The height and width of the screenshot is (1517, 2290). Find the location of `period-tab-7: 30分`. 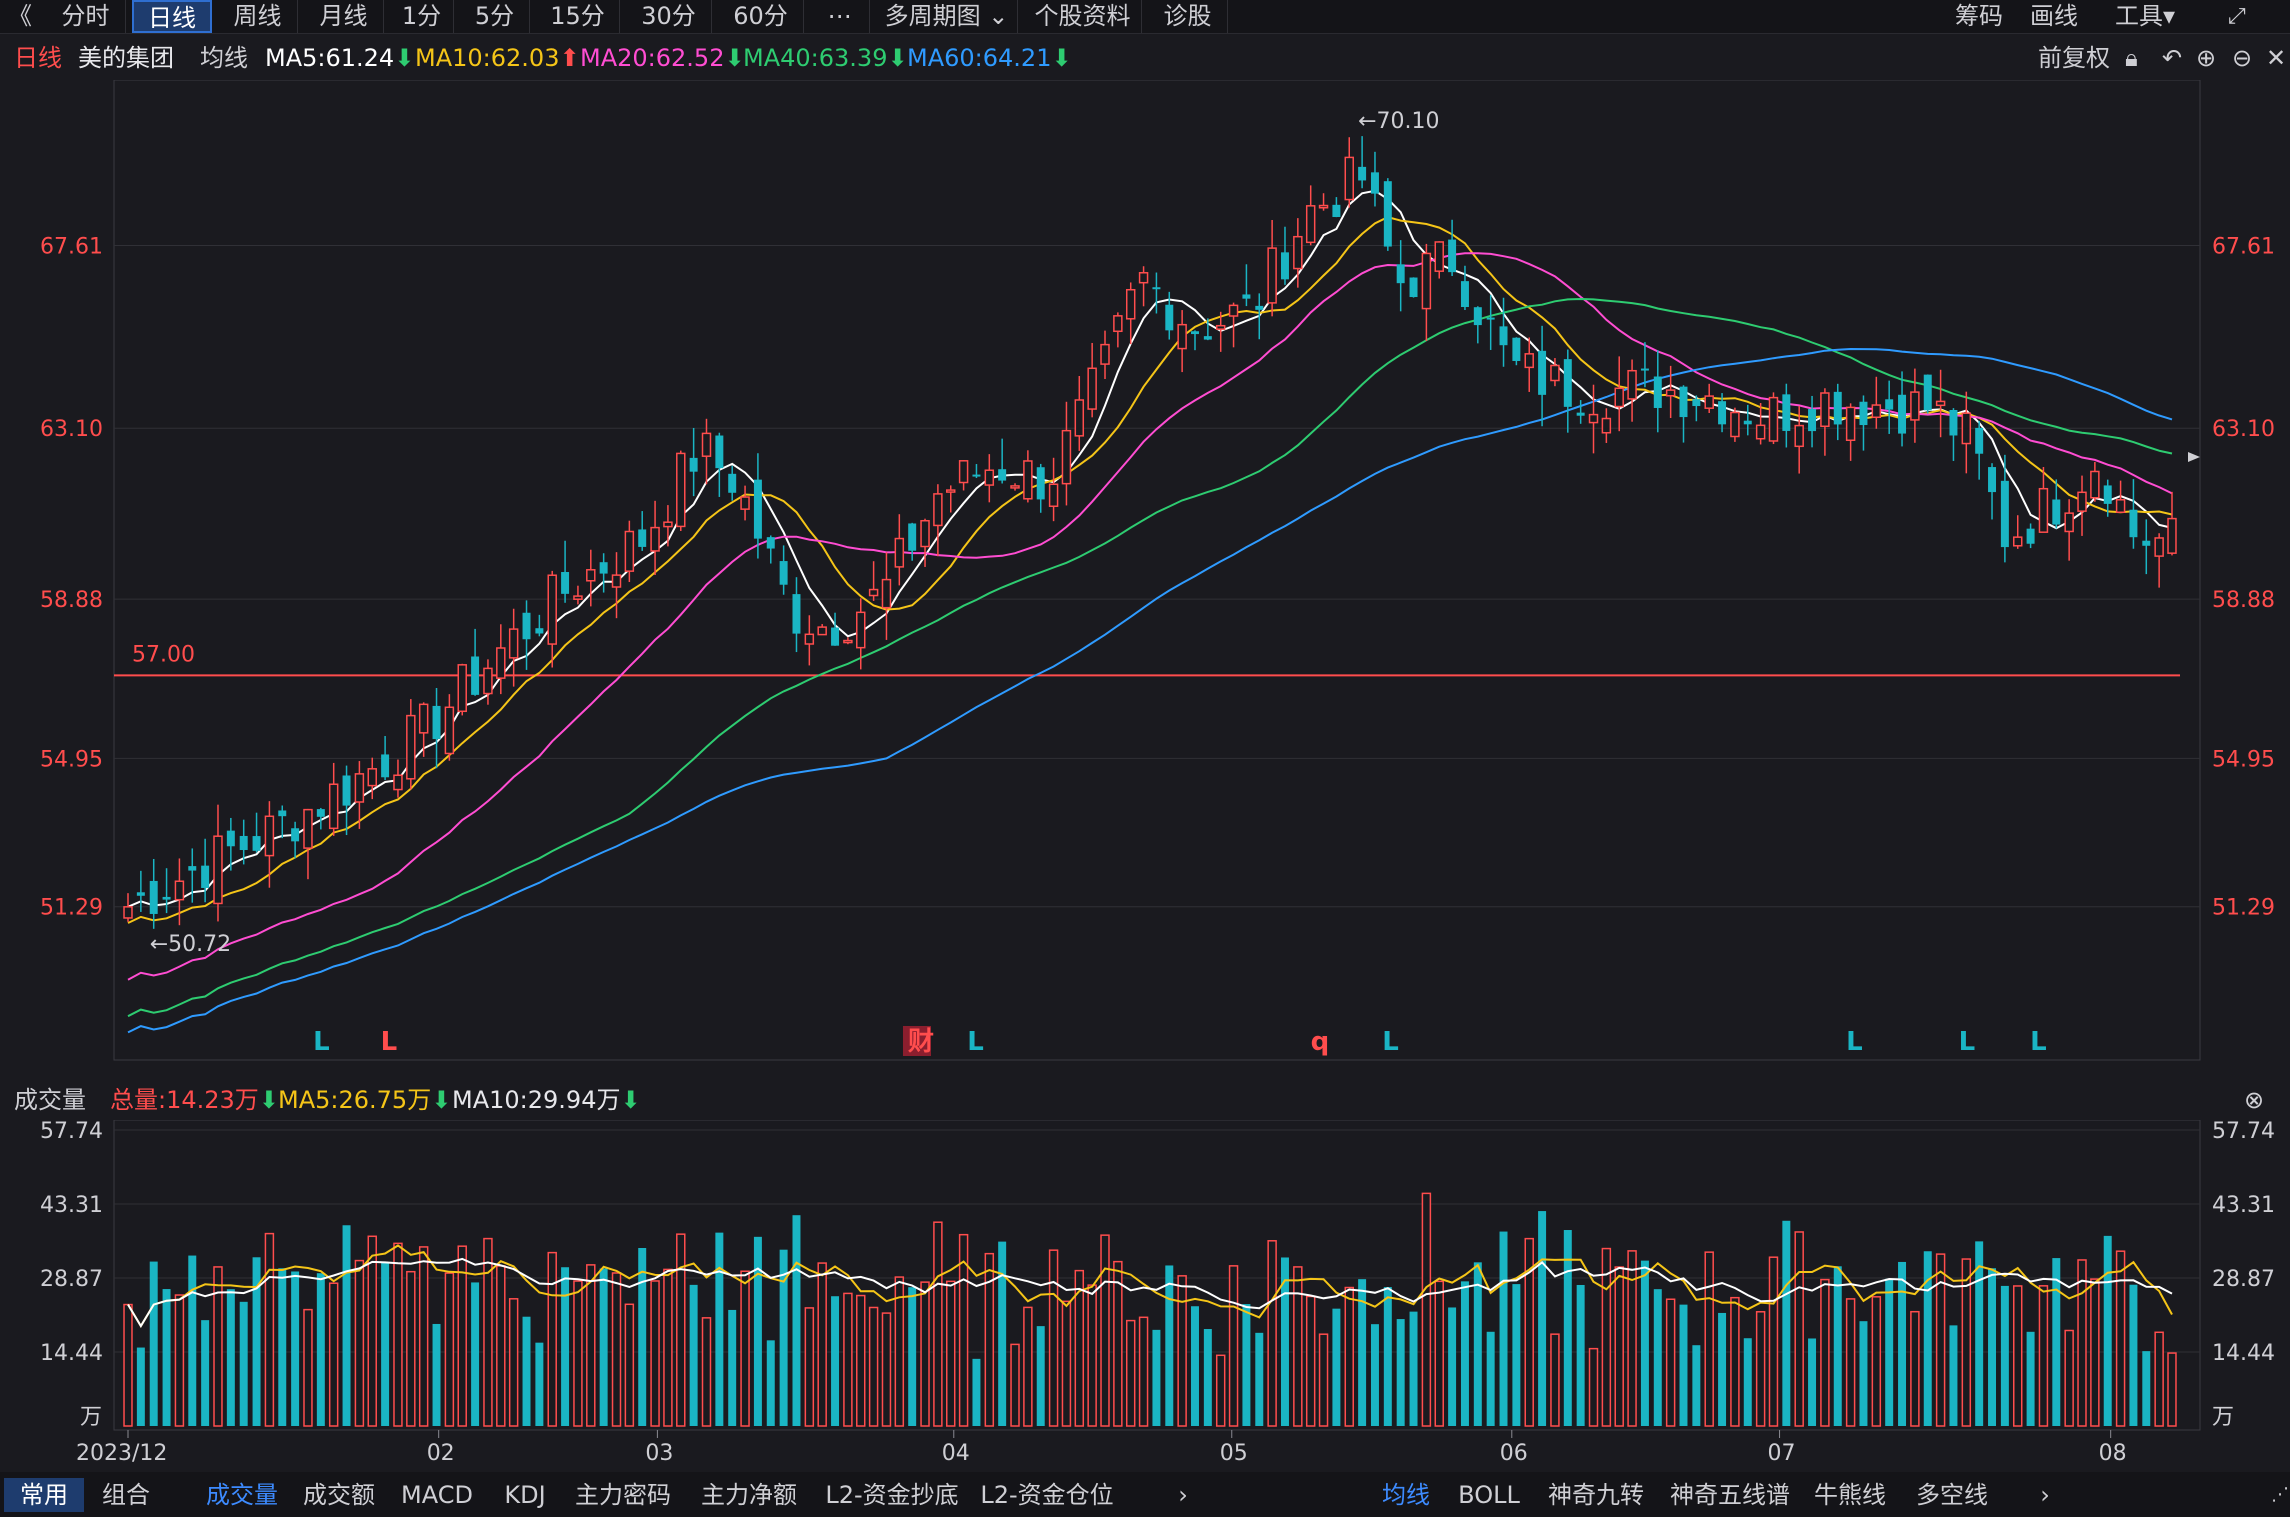

period-tab-7: 30分 is located at coordinates (669, 16).